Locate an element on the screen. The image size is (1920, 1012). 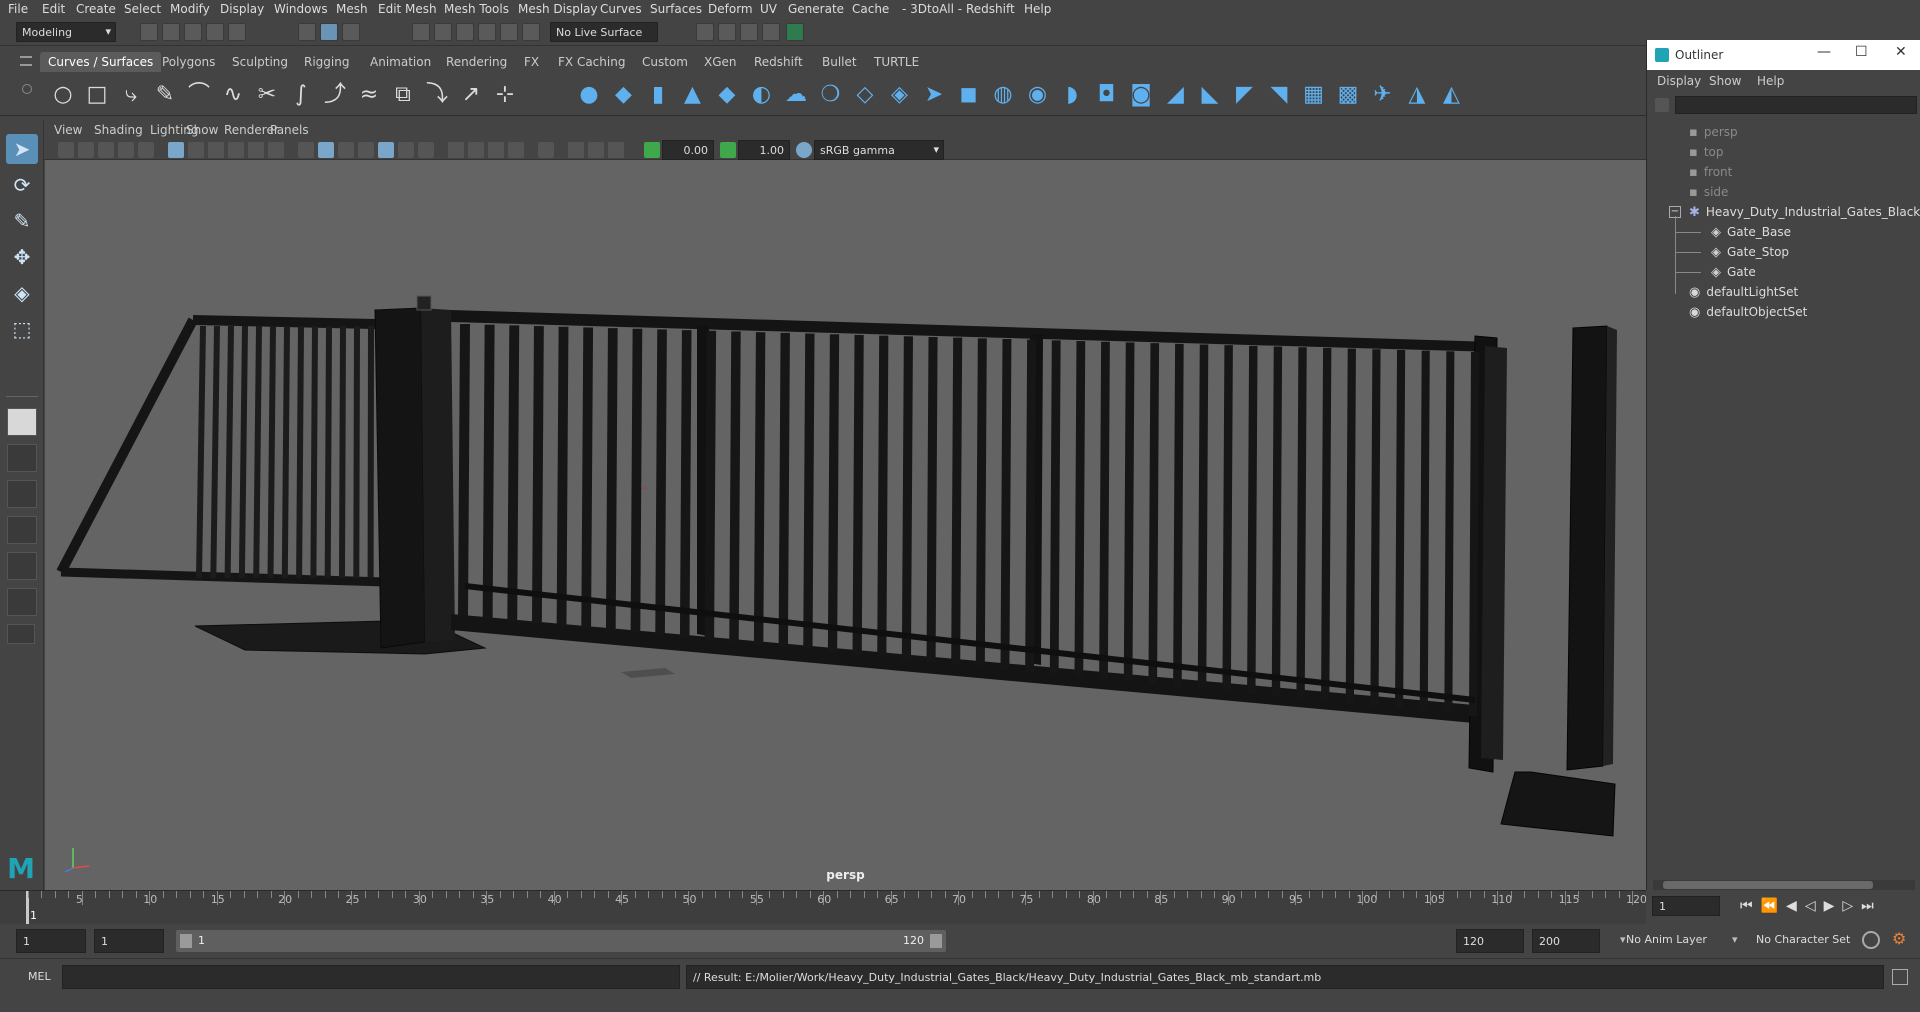
play-forward-icon: ▶ is located at coordinates (1833, 906).